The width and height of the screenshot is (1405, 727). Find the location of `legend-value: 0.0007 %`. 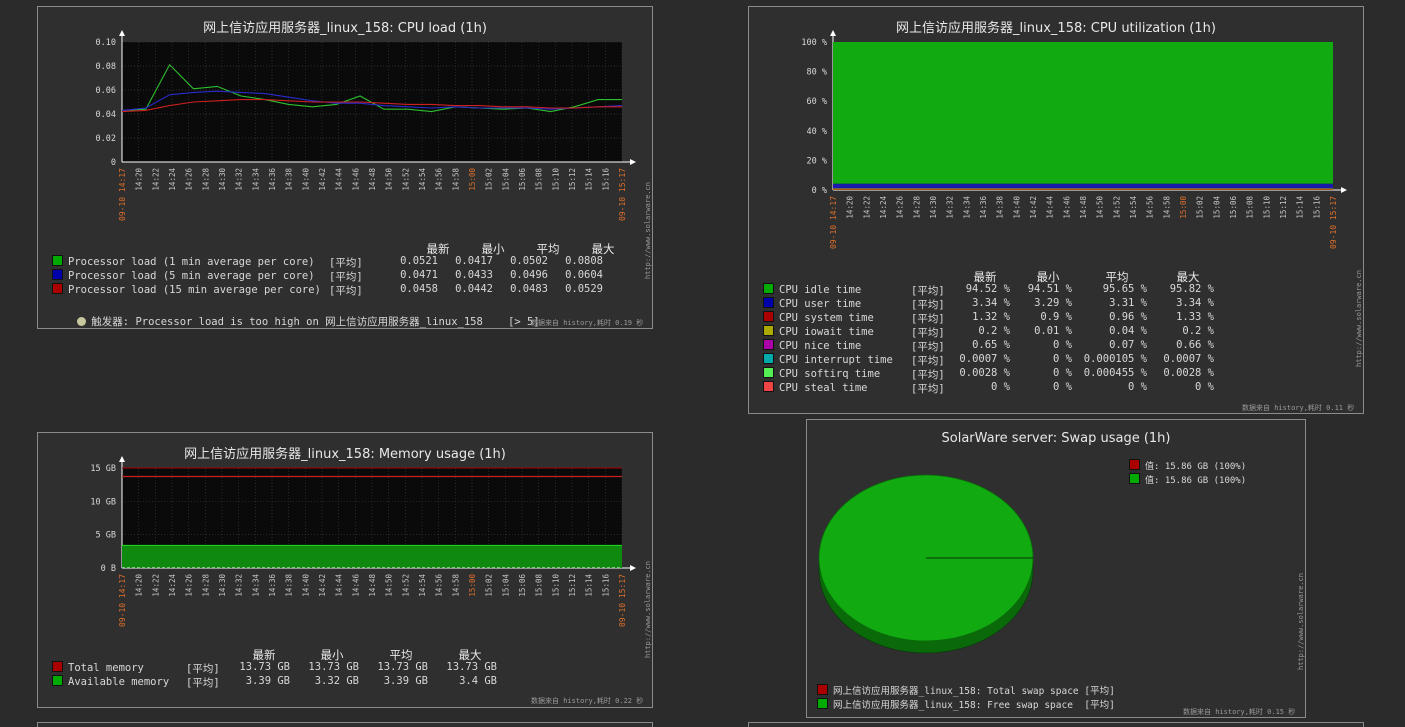

legend-value: 0.0007 % is located at coordinates (1188, 359).